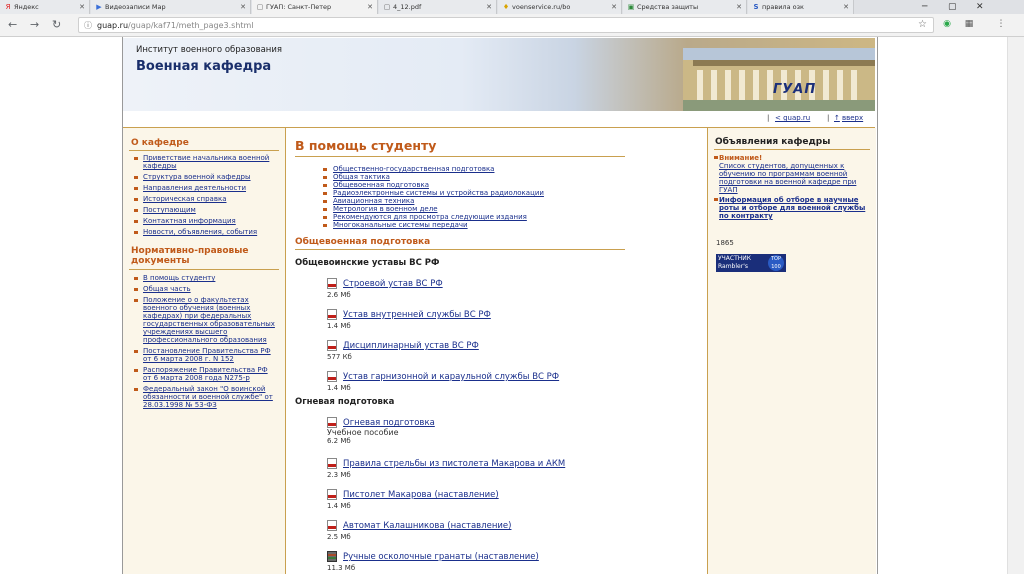 The width and height of the screenshot is (1024, 574). What do you see at coordinates (751, 263) in the screenshot?
I see `rambler-top100-badge: УЧАСТНИК Rambler's TOP 100` at bounding box center [751, 263].